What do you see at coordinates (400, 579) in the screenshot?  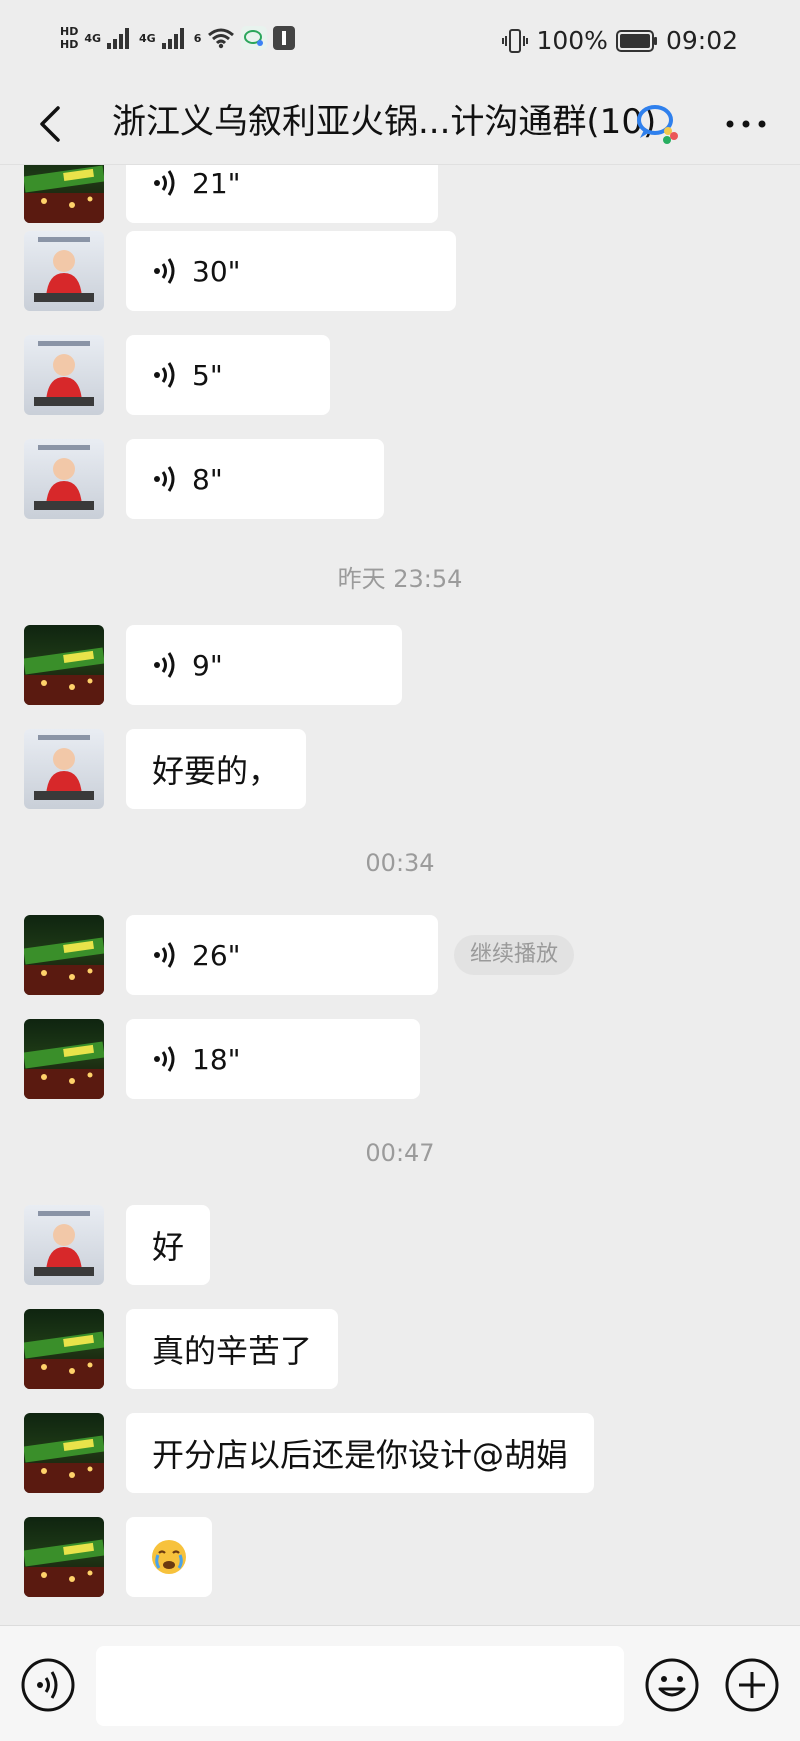 I see `timestamp: 昨天 23:54` at bounding box center [400, 579].